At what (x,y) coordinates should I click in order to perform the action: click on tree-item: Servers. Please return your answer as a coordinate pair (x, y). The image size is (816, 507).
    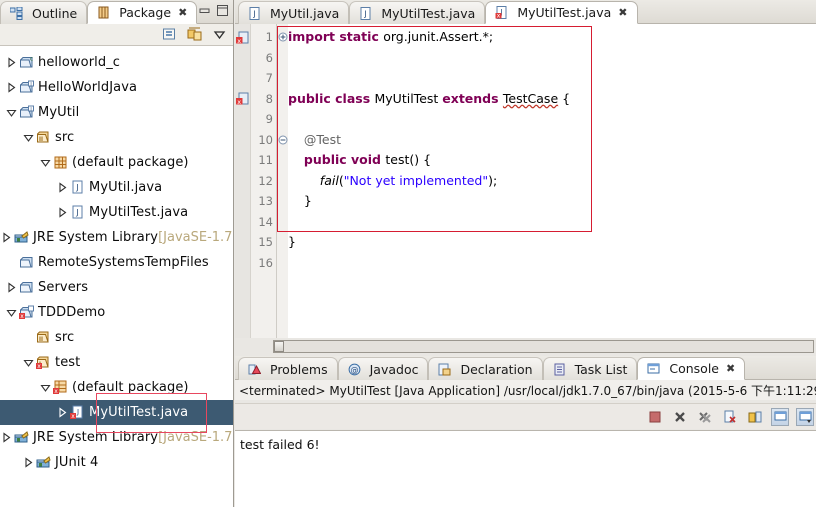
    Looking at the image, I should click on (116, 287).